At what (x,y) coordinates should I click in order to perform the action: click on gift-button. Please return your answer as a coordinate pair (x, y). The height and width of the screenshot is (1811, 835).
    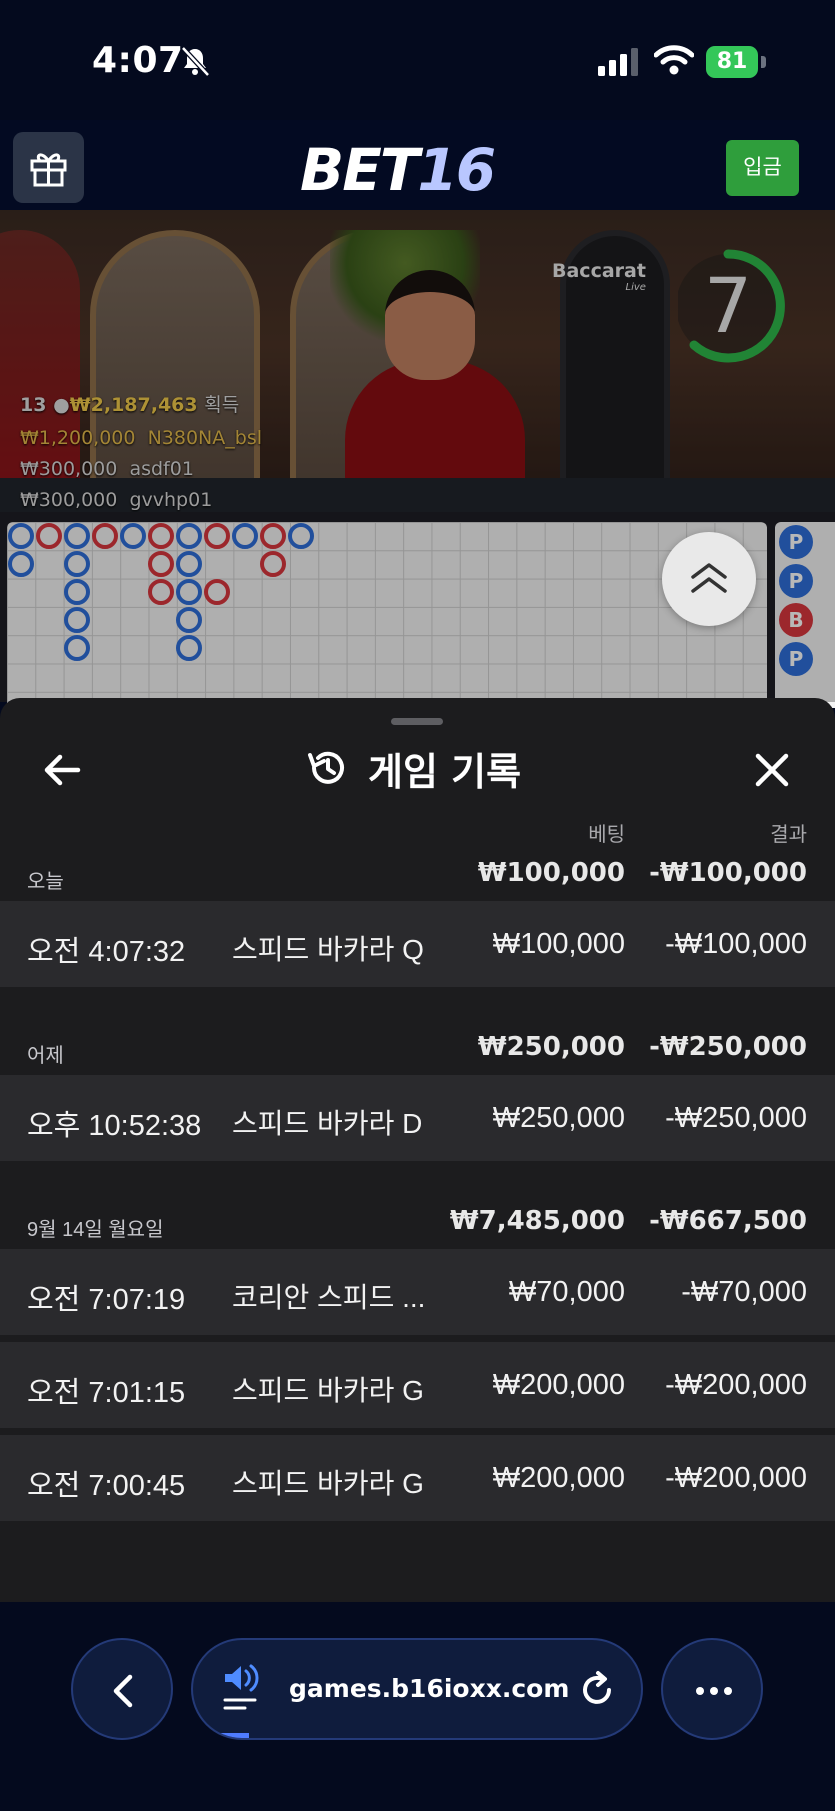
    Looking at the image, I should click on (48, 167).